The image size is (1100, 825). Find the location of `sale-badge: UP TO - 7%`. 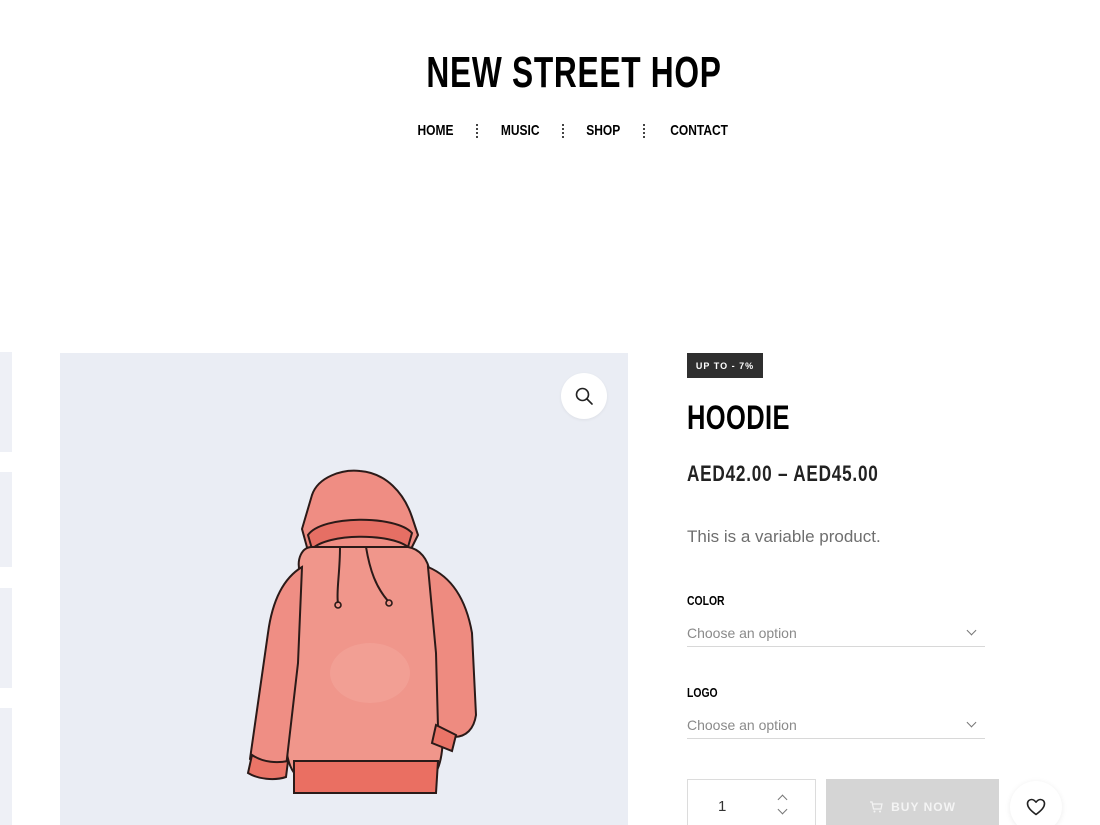

sale-badge: UP TO - 7% is located at coordinates (725, 365).